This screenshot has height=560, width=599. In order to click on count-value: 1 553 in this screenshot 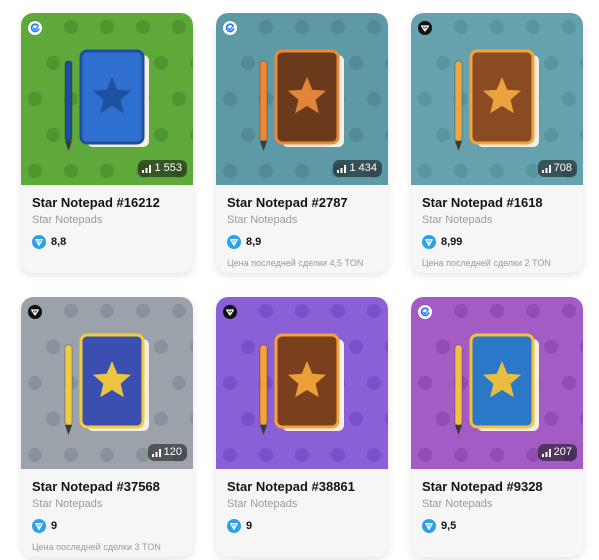, I will do `click(168, 168)`.